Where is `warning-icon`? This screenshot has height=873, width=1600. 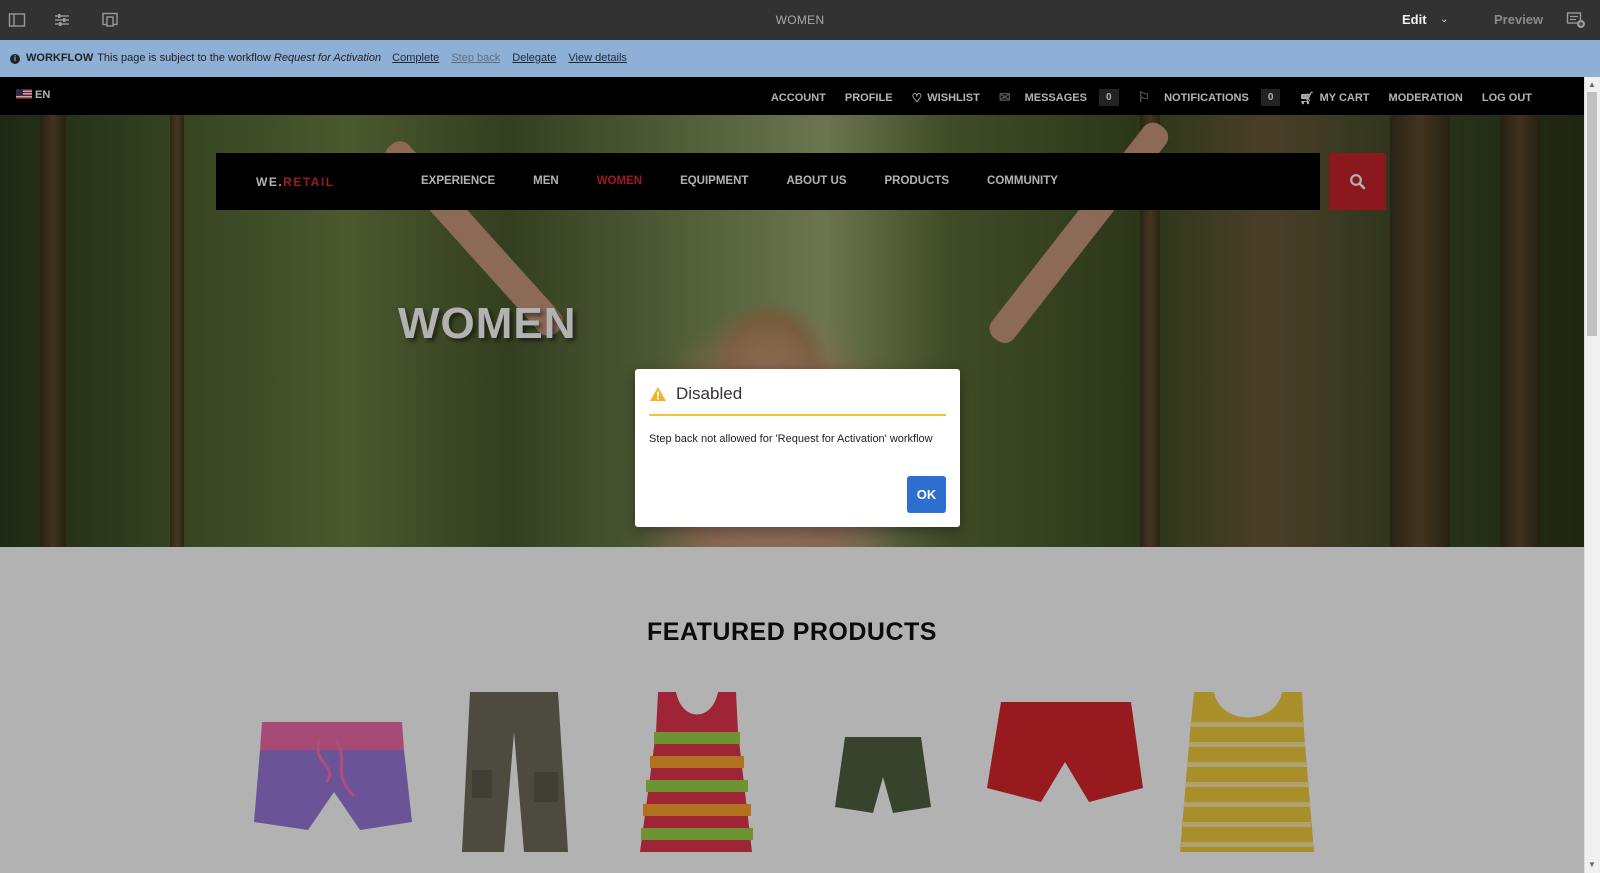 warning-icon is located at coordinates (658, 394).